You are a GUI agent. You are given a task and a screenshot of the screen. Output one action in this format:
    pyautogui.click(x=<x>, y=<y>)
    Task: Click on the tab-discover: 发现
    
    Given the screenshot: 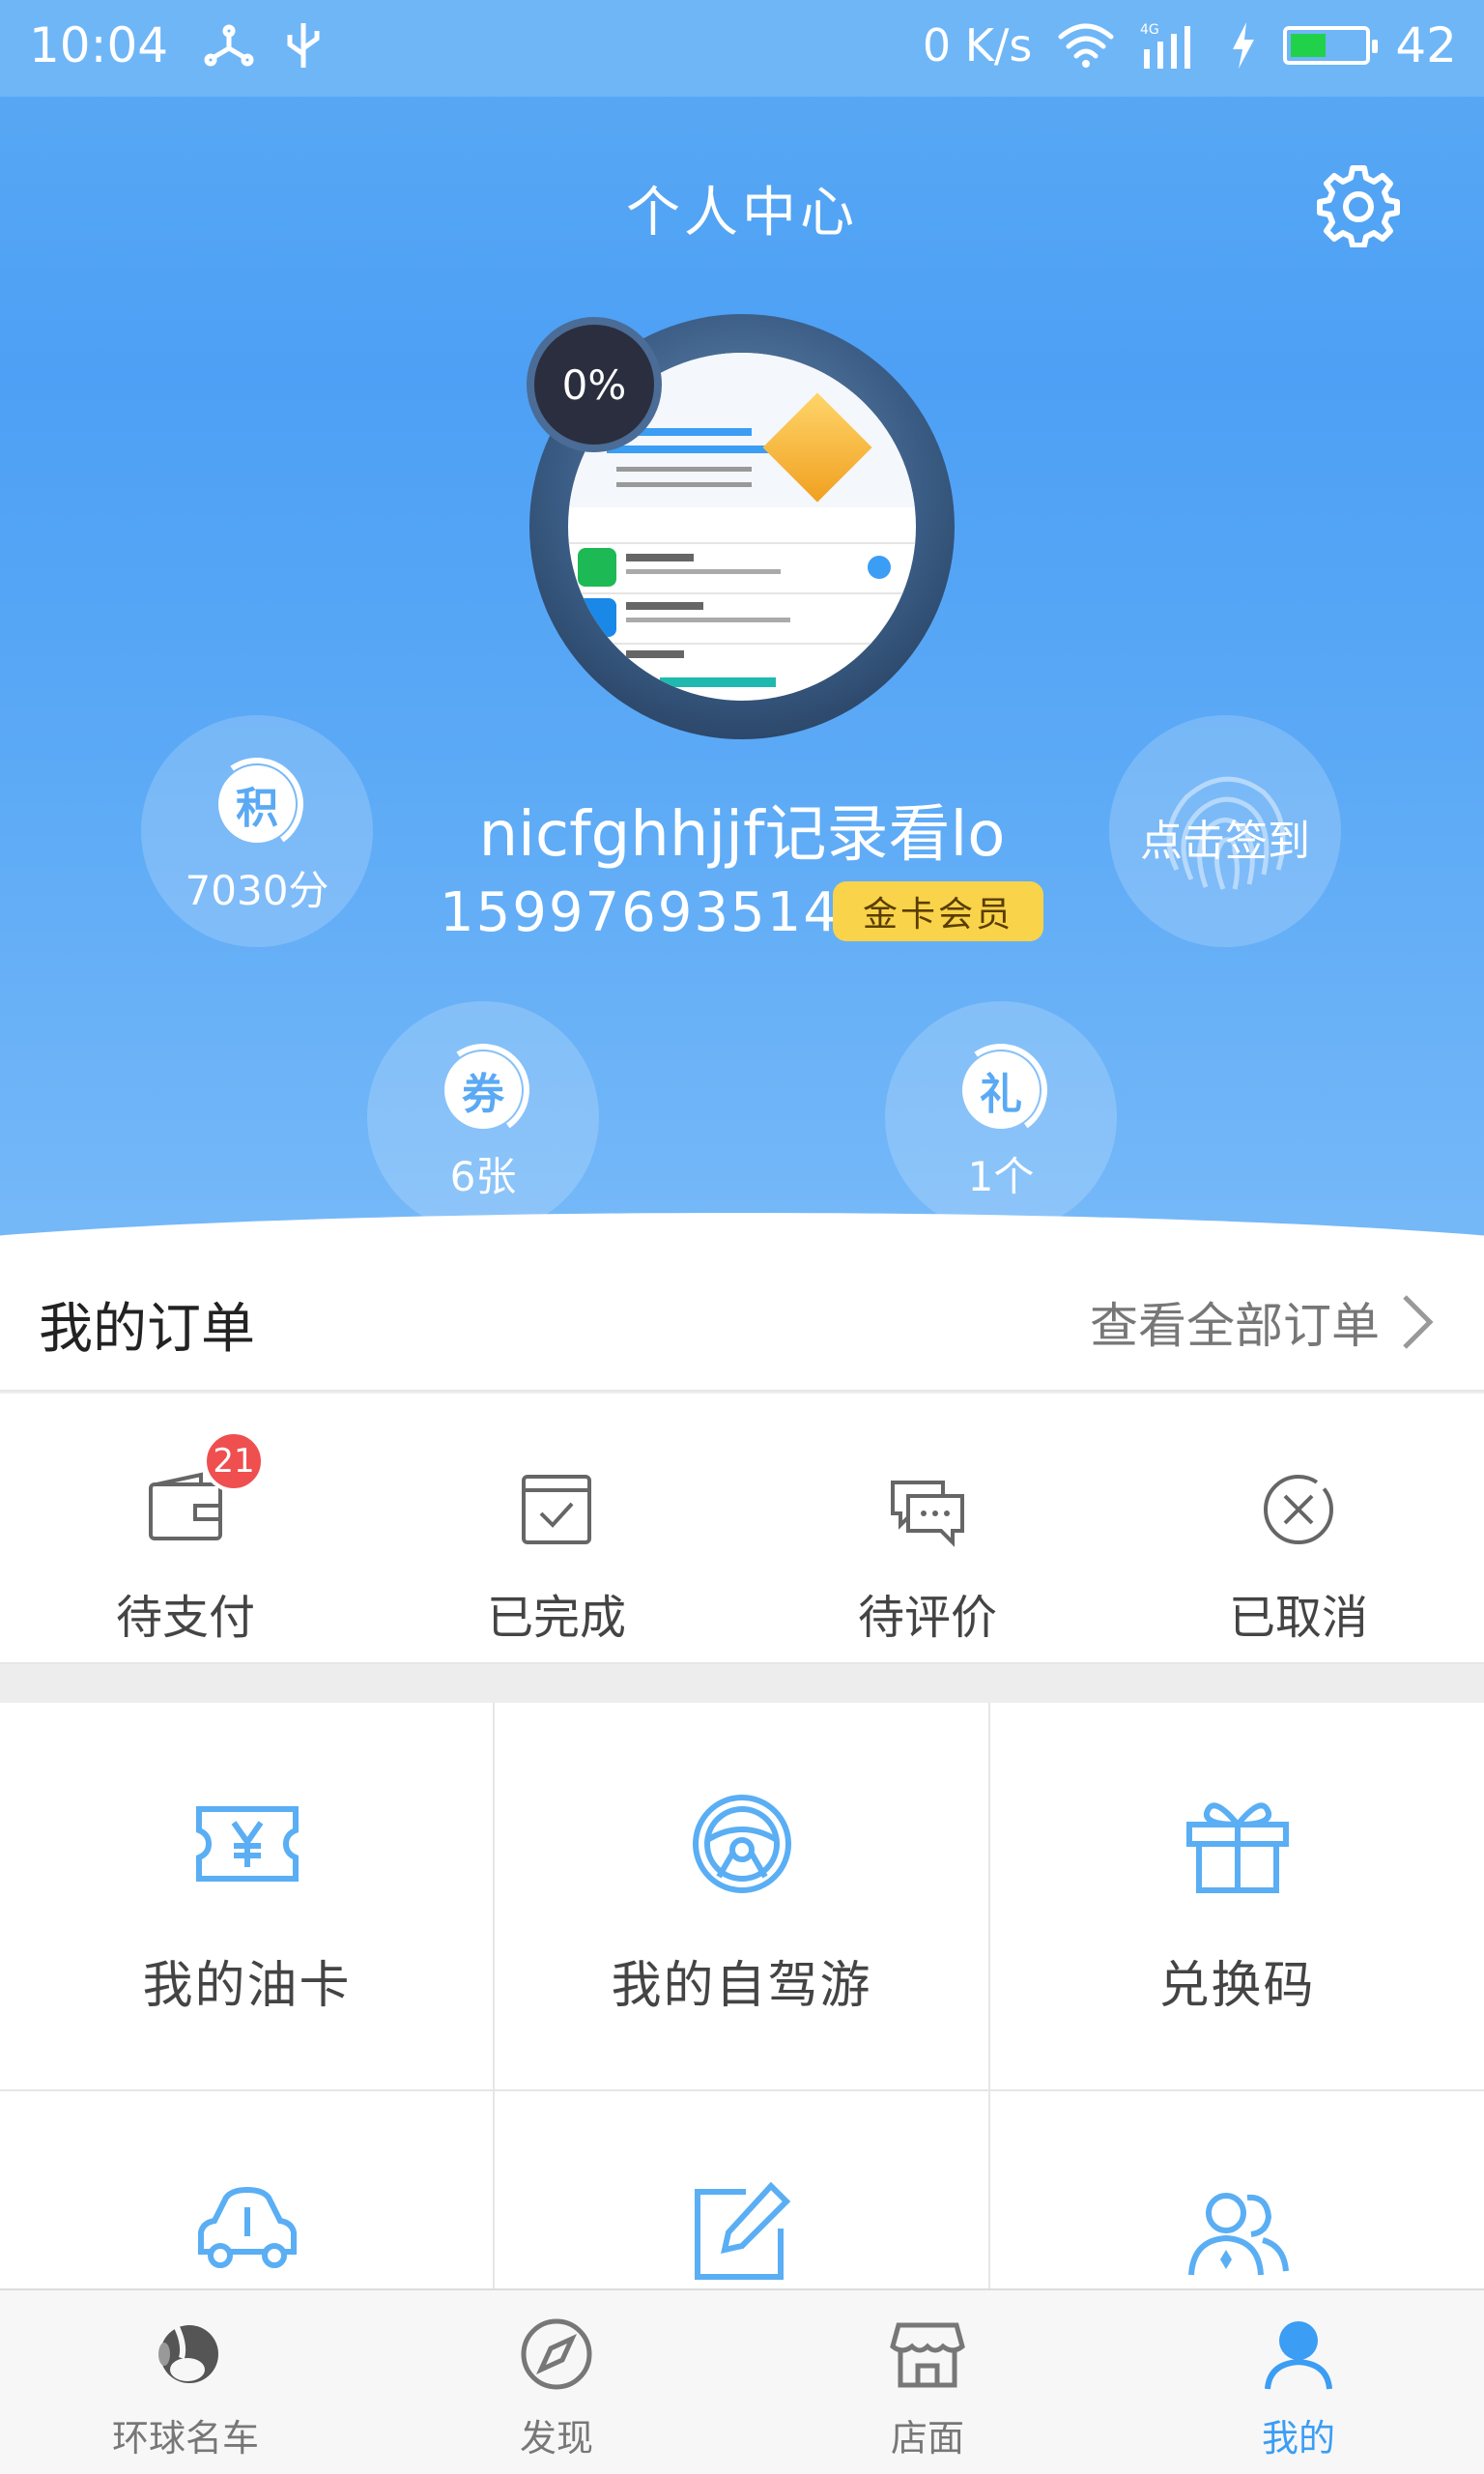 What is the action you would take?
    pyautogui.click(x=556, y=2382)
    